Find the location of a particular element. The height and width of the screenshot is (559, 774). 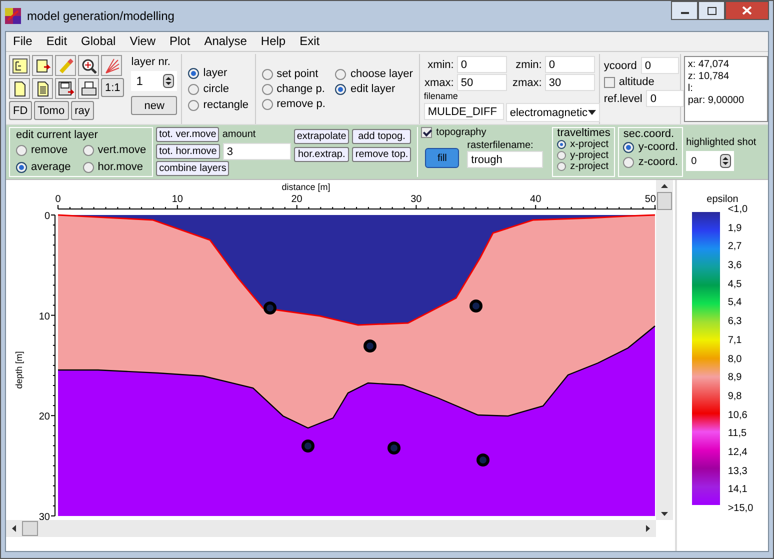

legend-label: 1,9 is located at coordinates (735, 228).